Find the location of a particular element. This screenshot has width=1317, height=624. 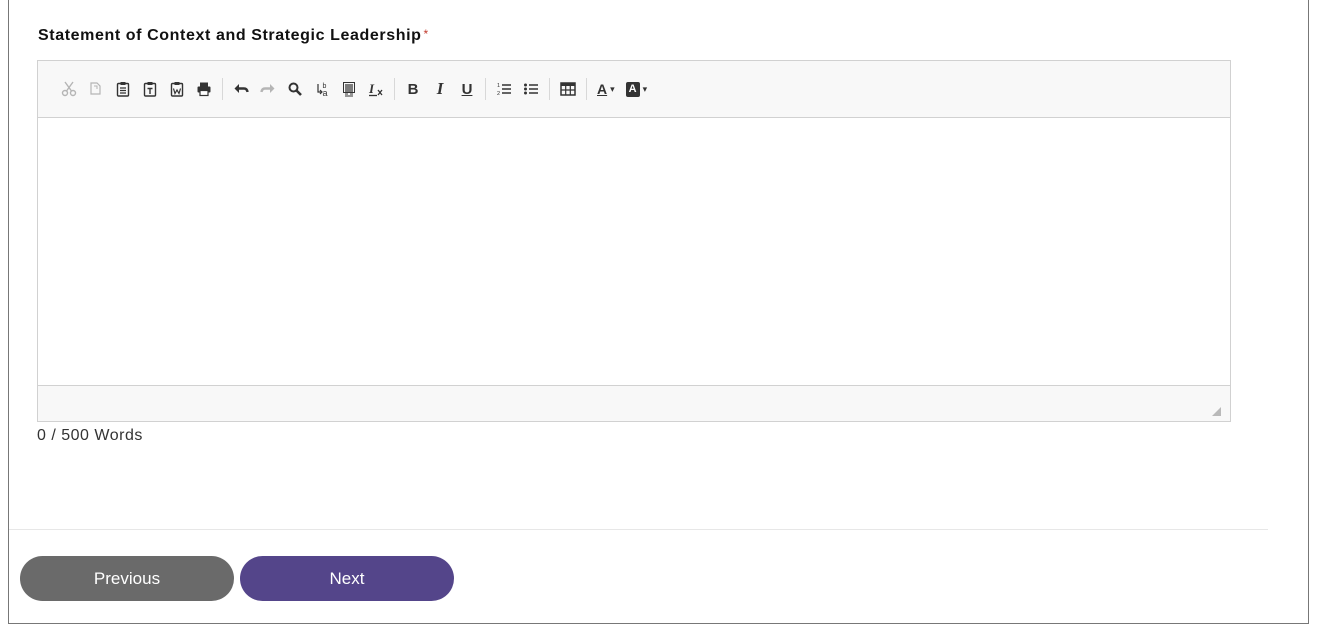

word-count: 0 / 500 Words is located at coordinates (90, 436).